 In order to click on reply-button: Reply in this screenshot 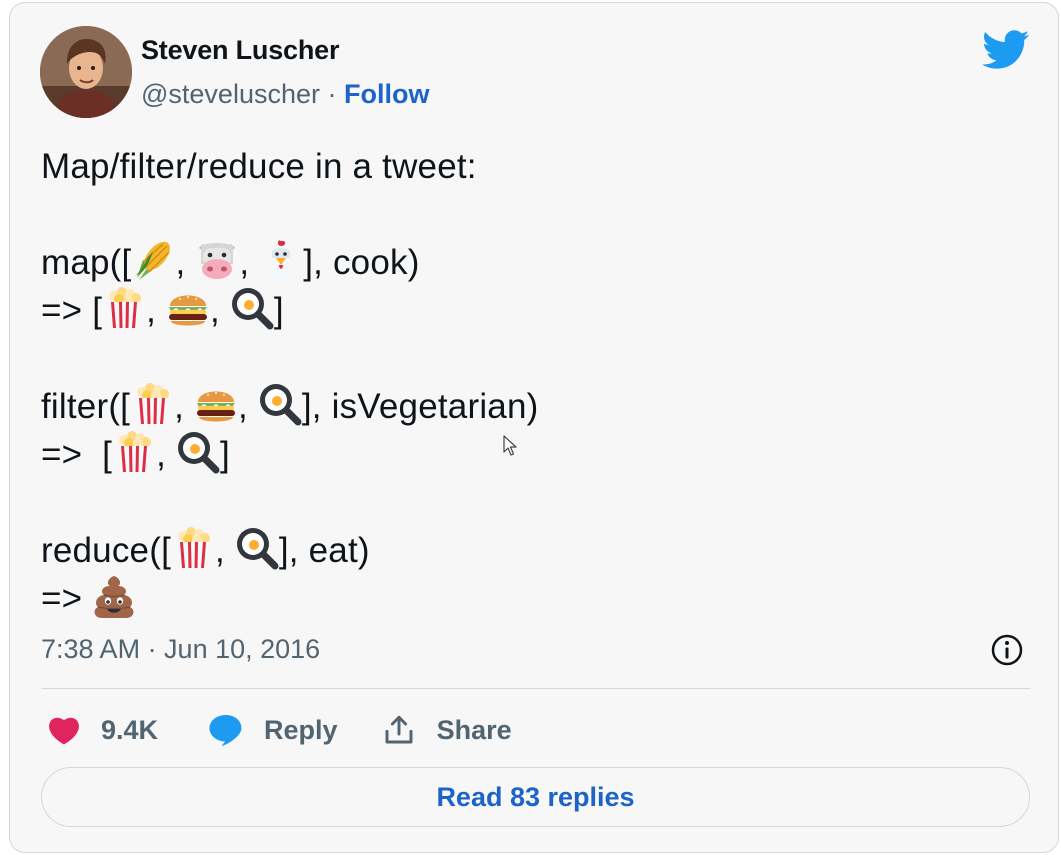, I will do `click(273, 730)`.